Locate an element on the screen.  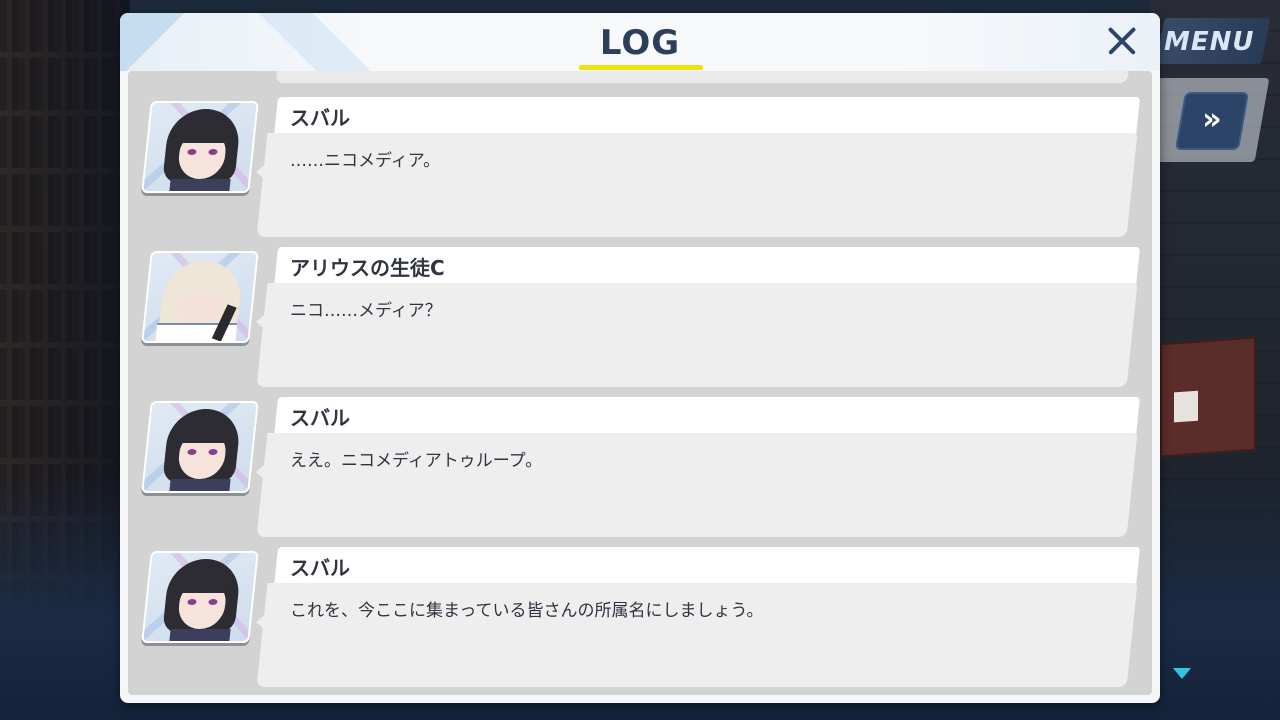
log-header: LOG is located at coordinates (640, 42).